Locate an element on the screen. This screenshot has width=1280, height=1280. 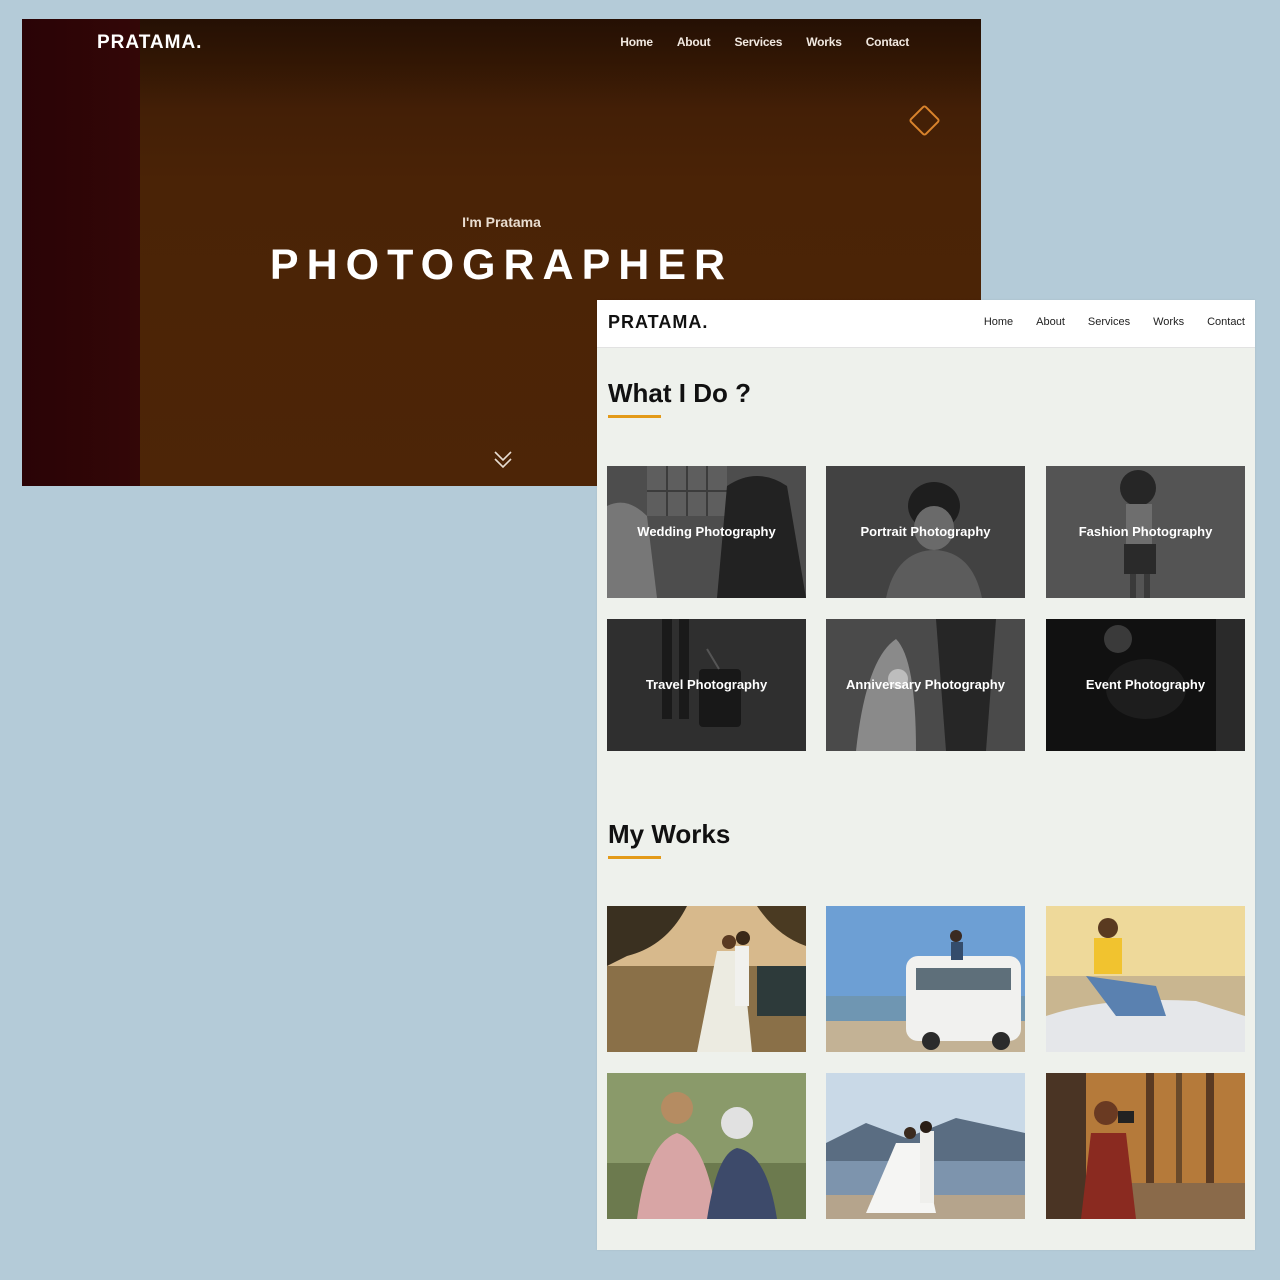
service-label-travel: Travel Photography is located at coordinates (706, 684).